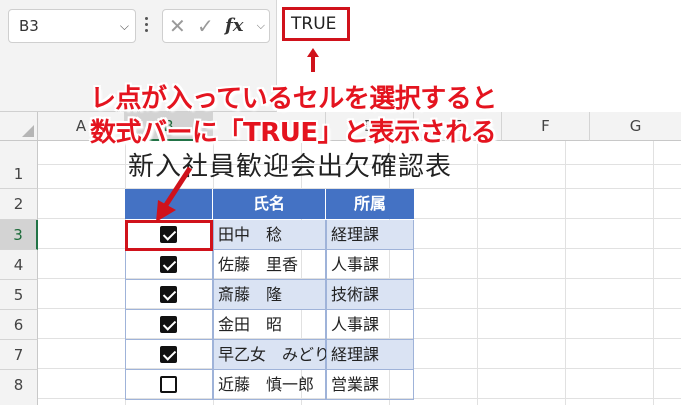 The height and width of the screenshot is (405, 681). I want to click on insert-function-icon: fx, so click(234, 25).